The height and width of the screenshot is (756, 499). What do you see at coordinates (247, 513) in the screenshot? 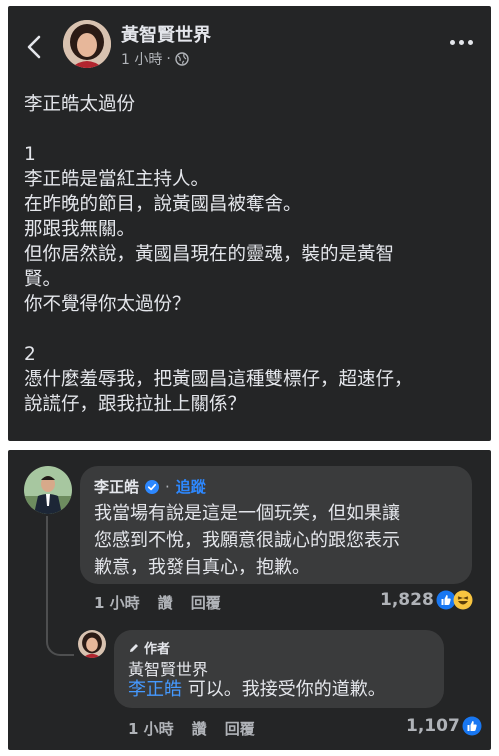
I see `comment-line: 我當場有說是這是一個玩笑，但如果讓` at bounding box center [247, 513].